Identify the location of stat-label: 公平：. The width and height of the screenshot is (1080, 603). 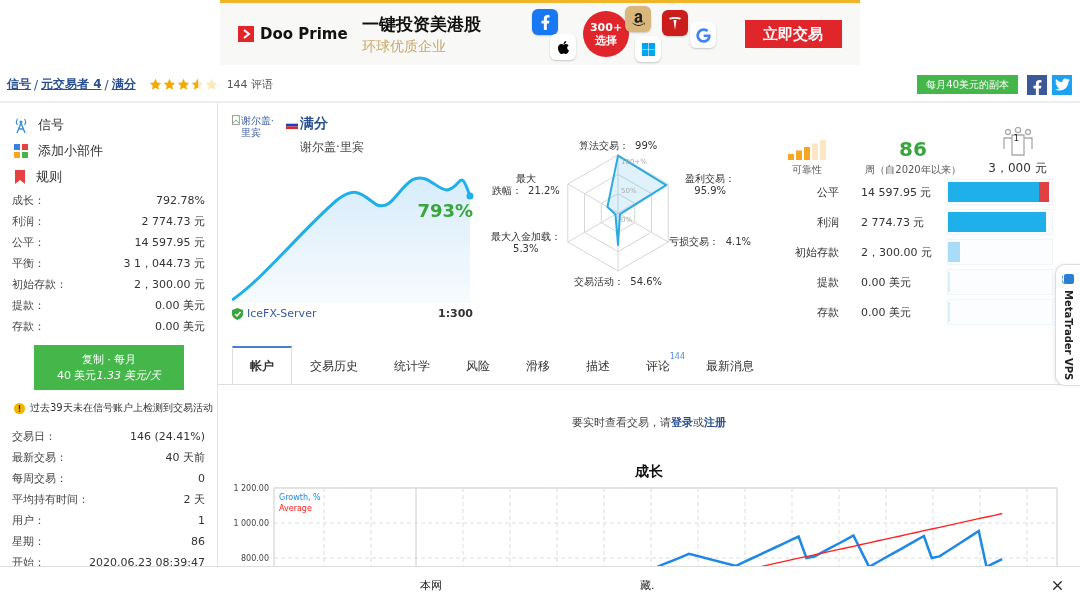
(28, 242).